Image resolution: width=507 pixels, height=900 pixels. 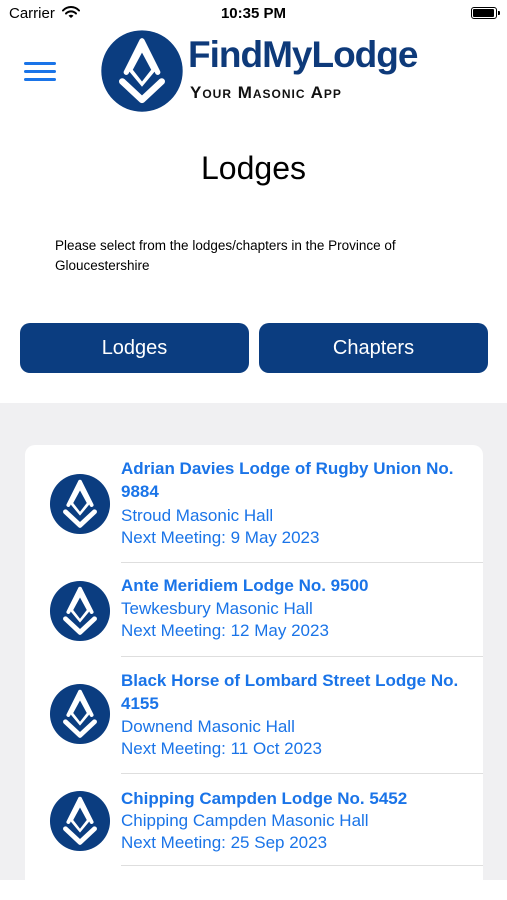 I want to click on app-logo: FindMyLodge Your Masonic App, so click(x=259, y=71).